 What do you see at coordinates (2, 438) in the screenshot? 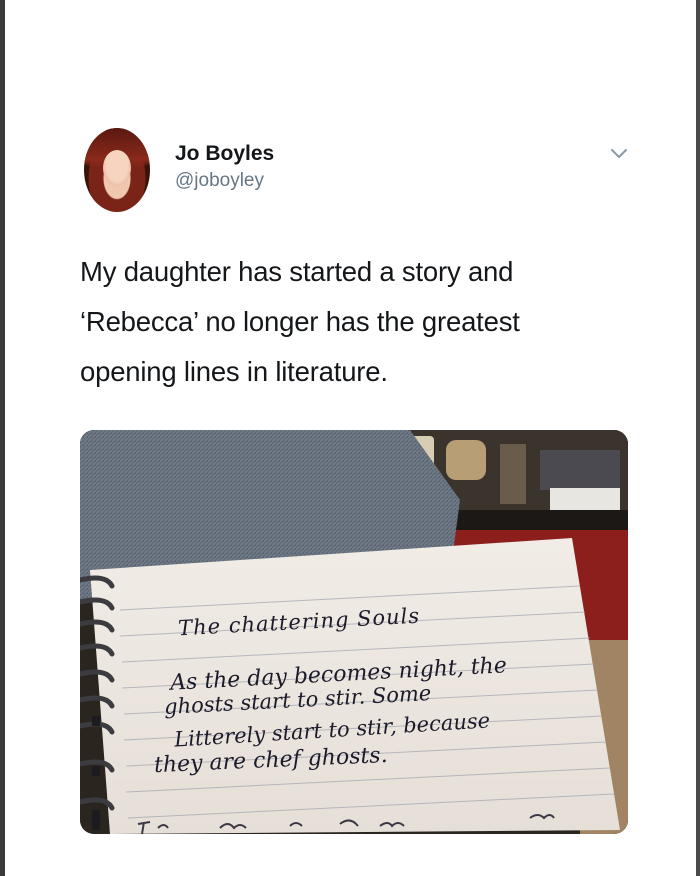
I see `left-frame-edge` at bounding box center [2, 438].